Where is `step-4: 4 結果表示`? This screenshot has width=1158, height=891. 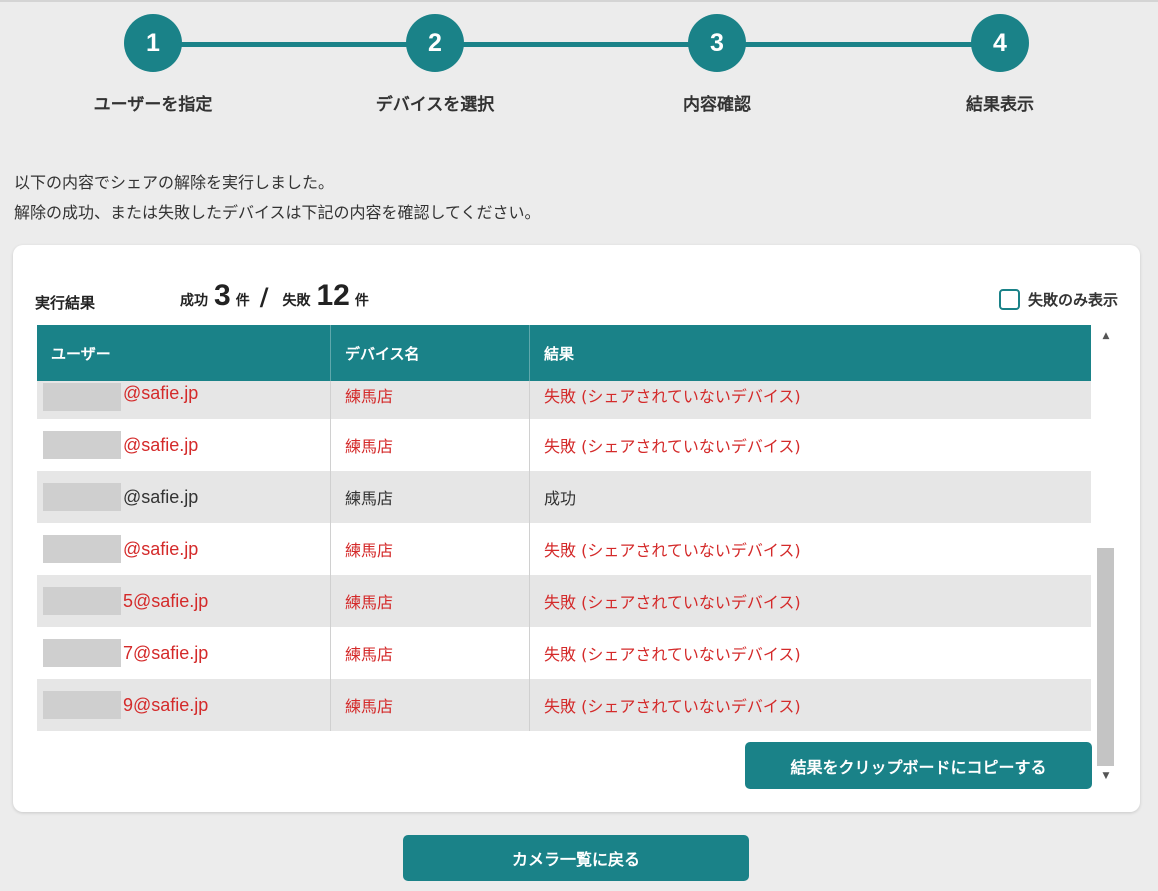
step-4: 4 結果表示 is located at coordinates (1000, 64).